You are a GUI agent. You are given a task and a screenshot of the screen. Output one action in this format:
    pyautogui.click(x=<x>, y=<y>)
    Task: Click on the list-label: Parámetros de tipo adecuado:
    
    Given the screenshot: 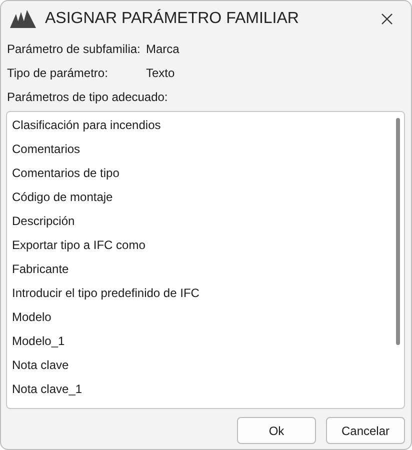 What is the action you would take?
    pyautogui.click(x=87, y=97)
    